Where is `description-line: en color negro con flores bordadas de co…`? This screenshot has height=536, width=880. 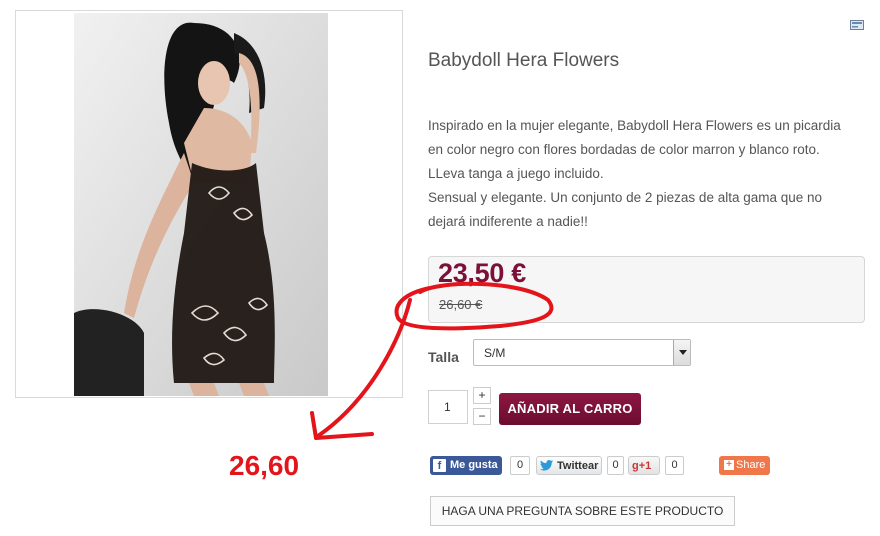 description-line: en color negro con flores bordadas de co… is located at coordinates (624, 149).